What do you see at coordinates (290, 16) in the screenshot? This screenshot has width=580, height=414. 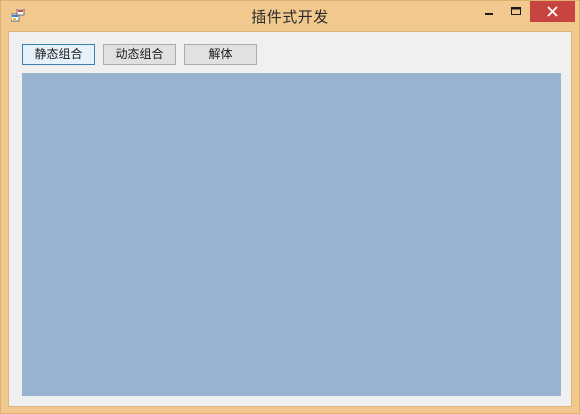 I see `title-bar: 插件式开发` at bounding box center [290, 16].